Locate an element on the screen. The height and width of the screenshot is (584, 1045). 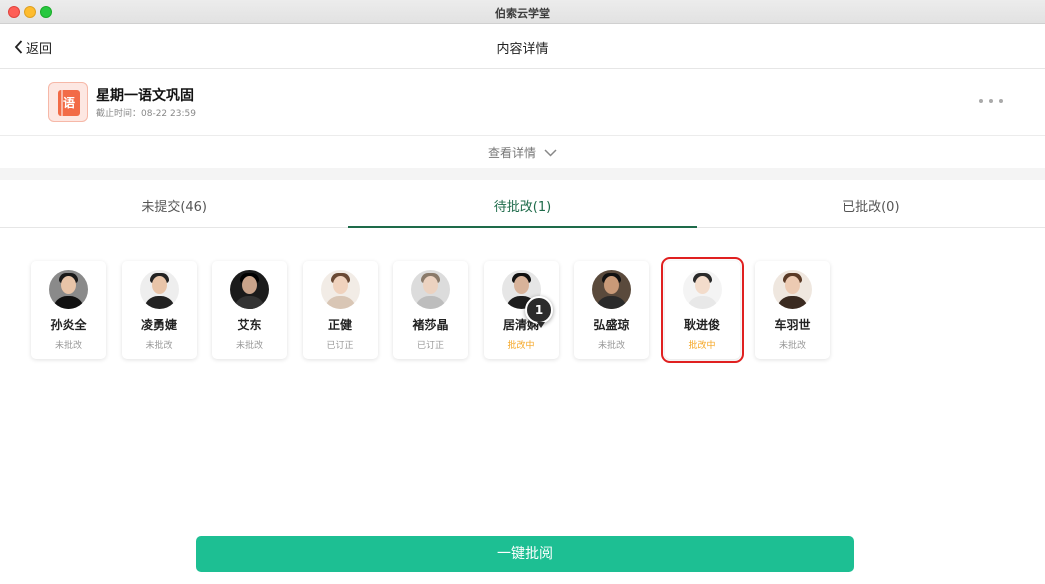
task-deadline: 截止时间：08-22 23:59 is located at coordinates (146, 114).